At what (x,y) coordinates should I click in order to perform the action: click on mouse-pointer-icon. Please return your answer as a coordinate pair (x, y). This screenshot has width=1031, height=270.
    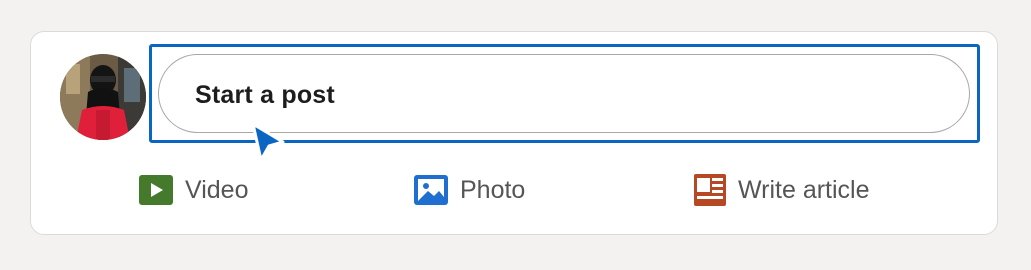
    Looking at the image, I should click on (268, 142).